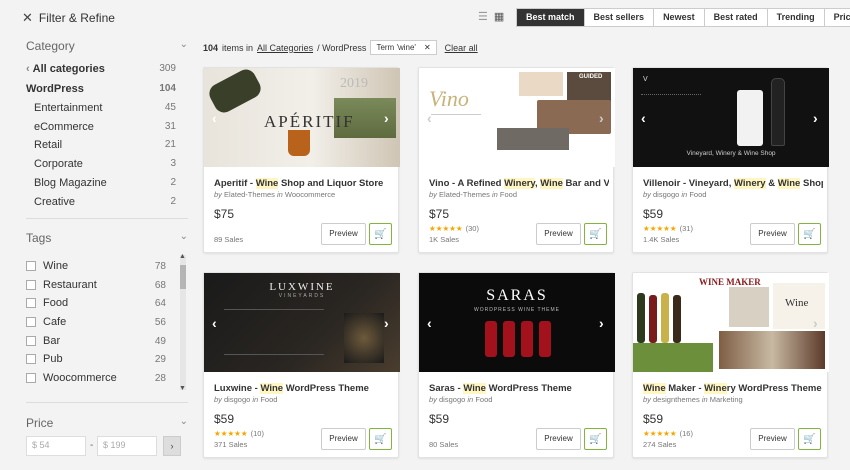 The image size is (850, 470). I want to click on product-thumbnail: WINE MAKER Wine ›, so click(731, 322).